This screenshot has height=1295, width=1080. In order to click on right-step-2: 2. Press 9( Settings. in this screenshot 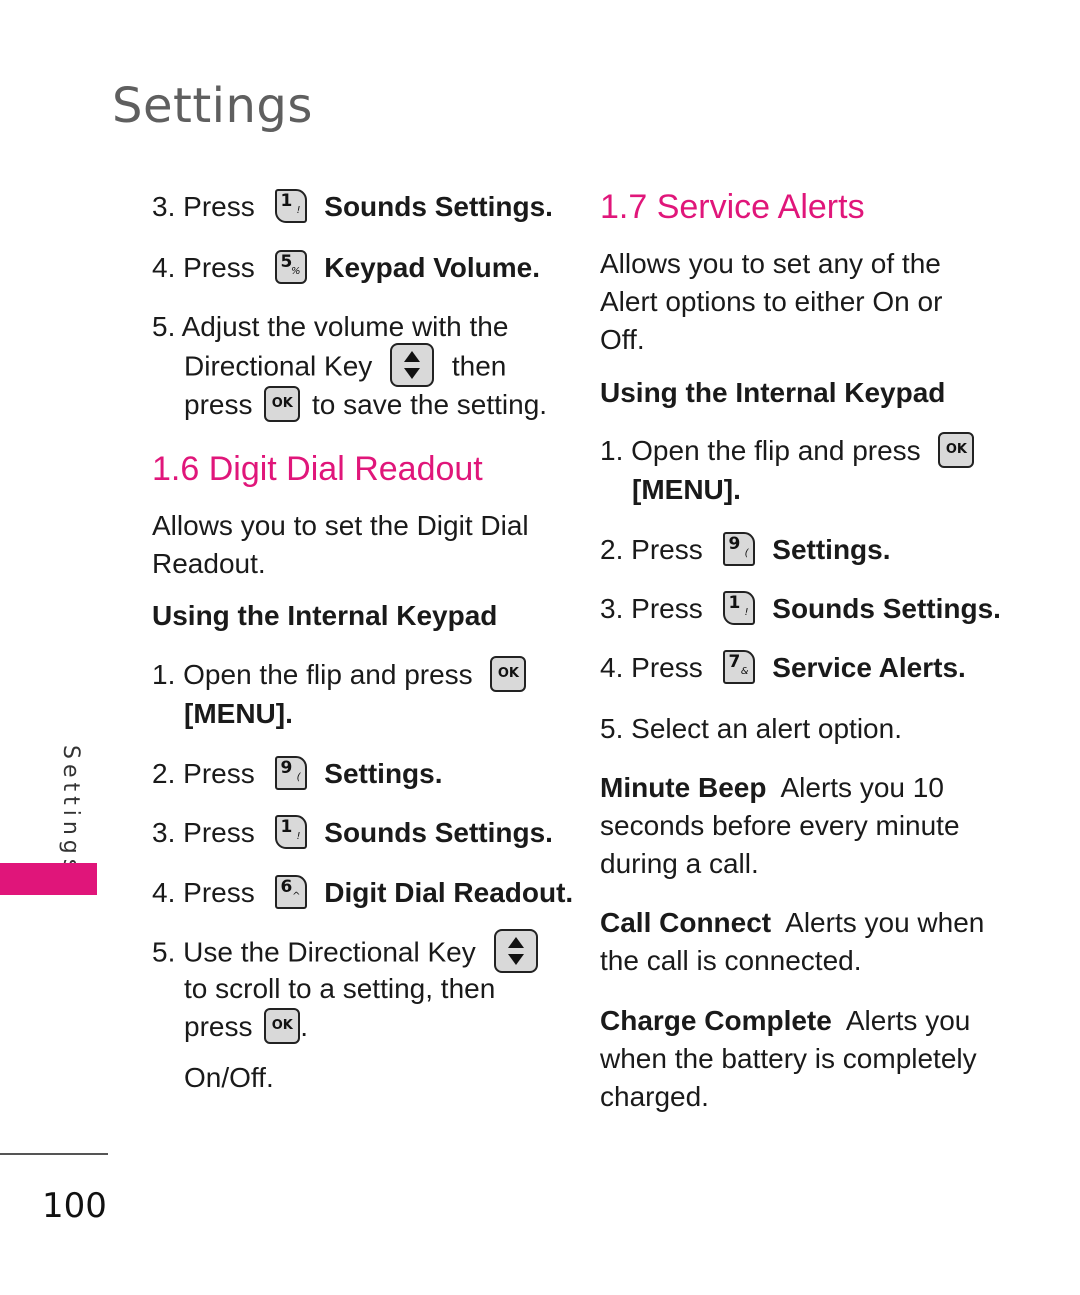, I will do `click(745, 548)`.